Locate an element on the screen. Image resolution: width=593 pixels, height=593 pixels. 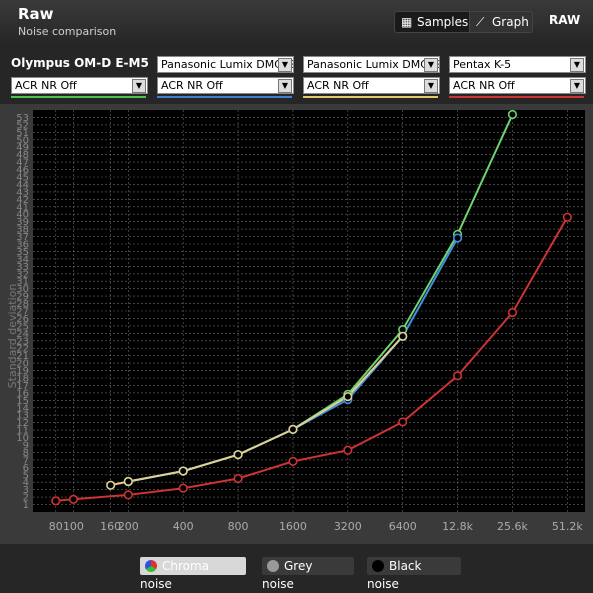
setting-select-4: ACR NR Off ▼ is located at coordinates (517, 85).